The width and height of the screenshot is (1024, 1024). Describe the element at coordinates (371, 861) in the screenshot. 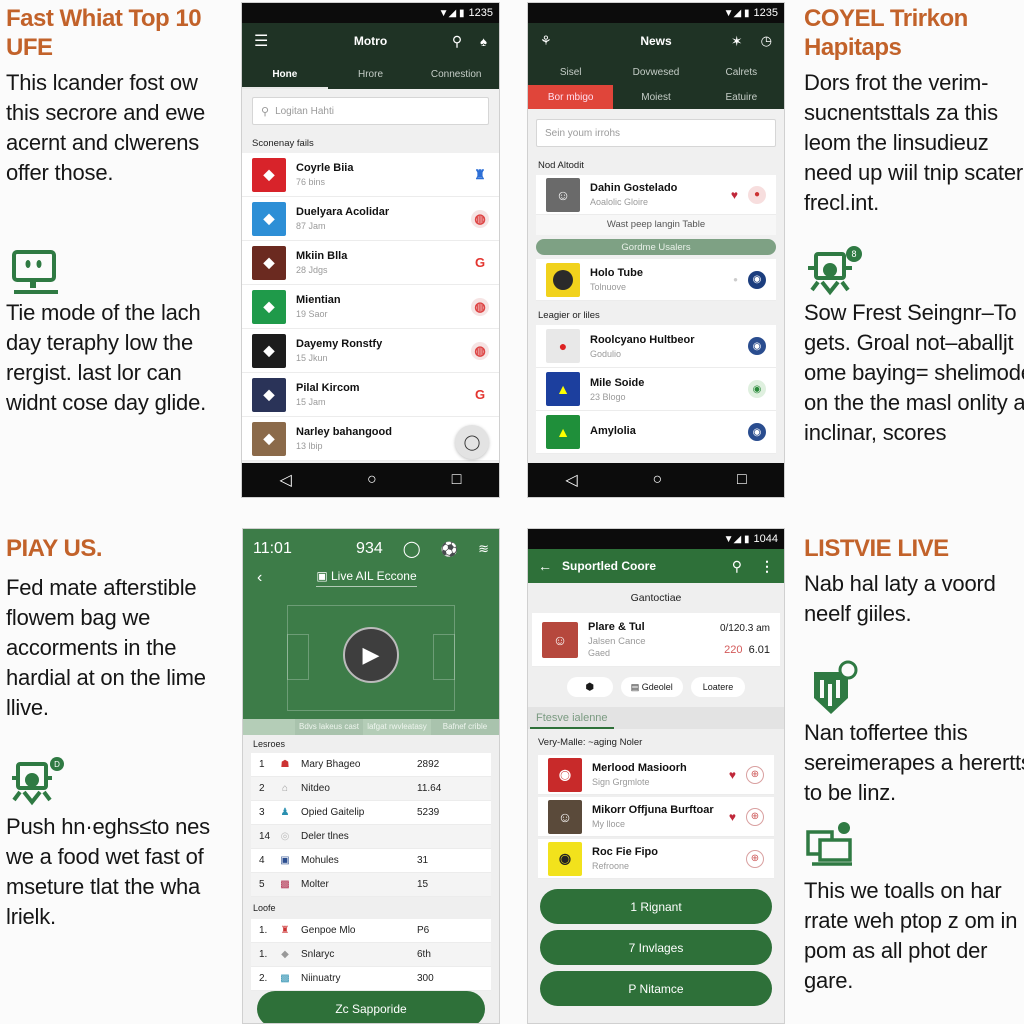

I see `table-row: 4 ▣ Mohules 31` at that location.